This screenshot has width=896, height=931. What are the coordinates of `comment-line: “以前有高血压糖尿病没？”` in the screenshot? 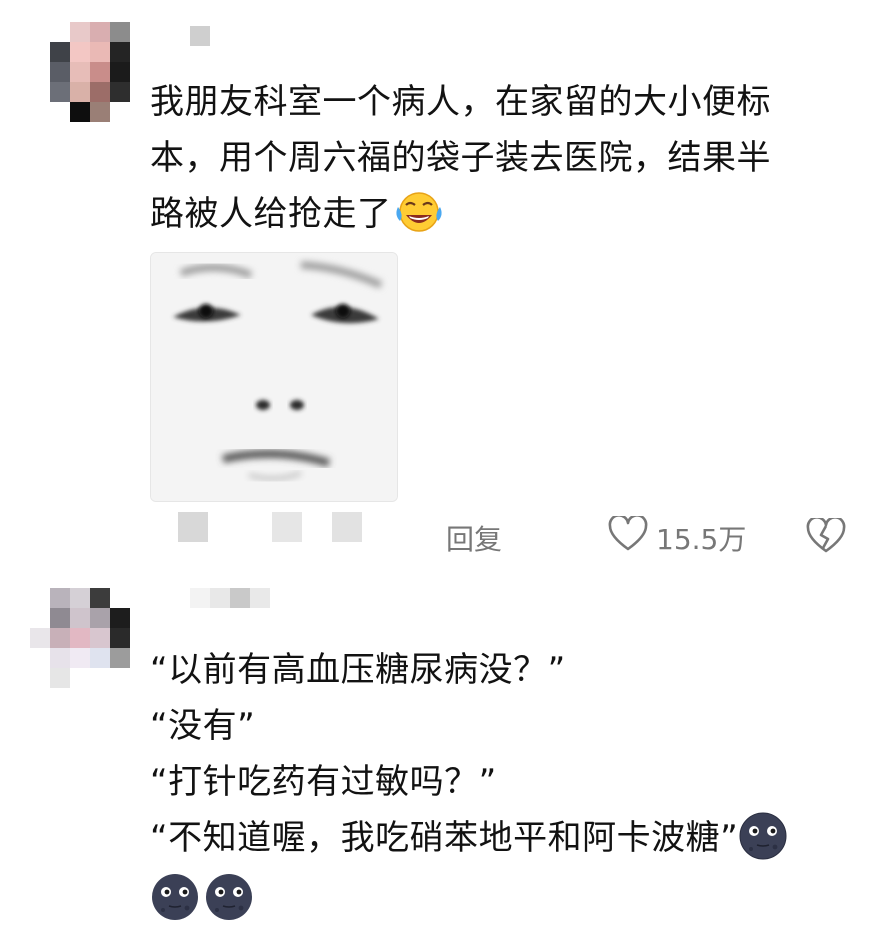 It's located at (358, 670).